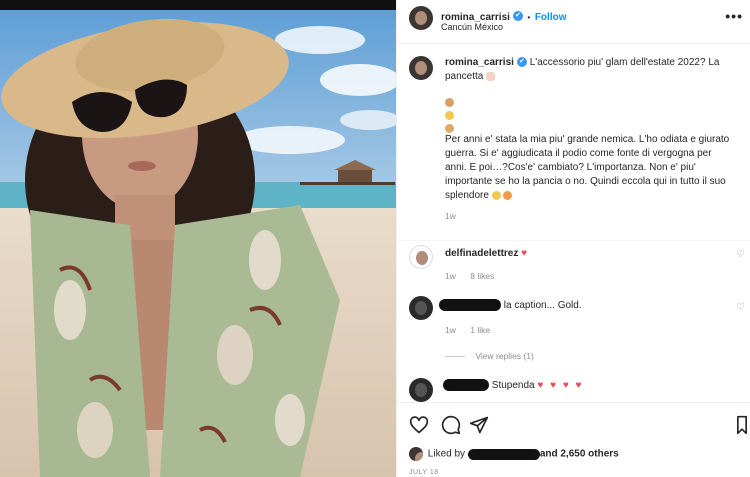 Image resolution: width=750 pixels, height=477 pixels. I want to click on liked-suffix: and 2,650 others, so click(579, 454).